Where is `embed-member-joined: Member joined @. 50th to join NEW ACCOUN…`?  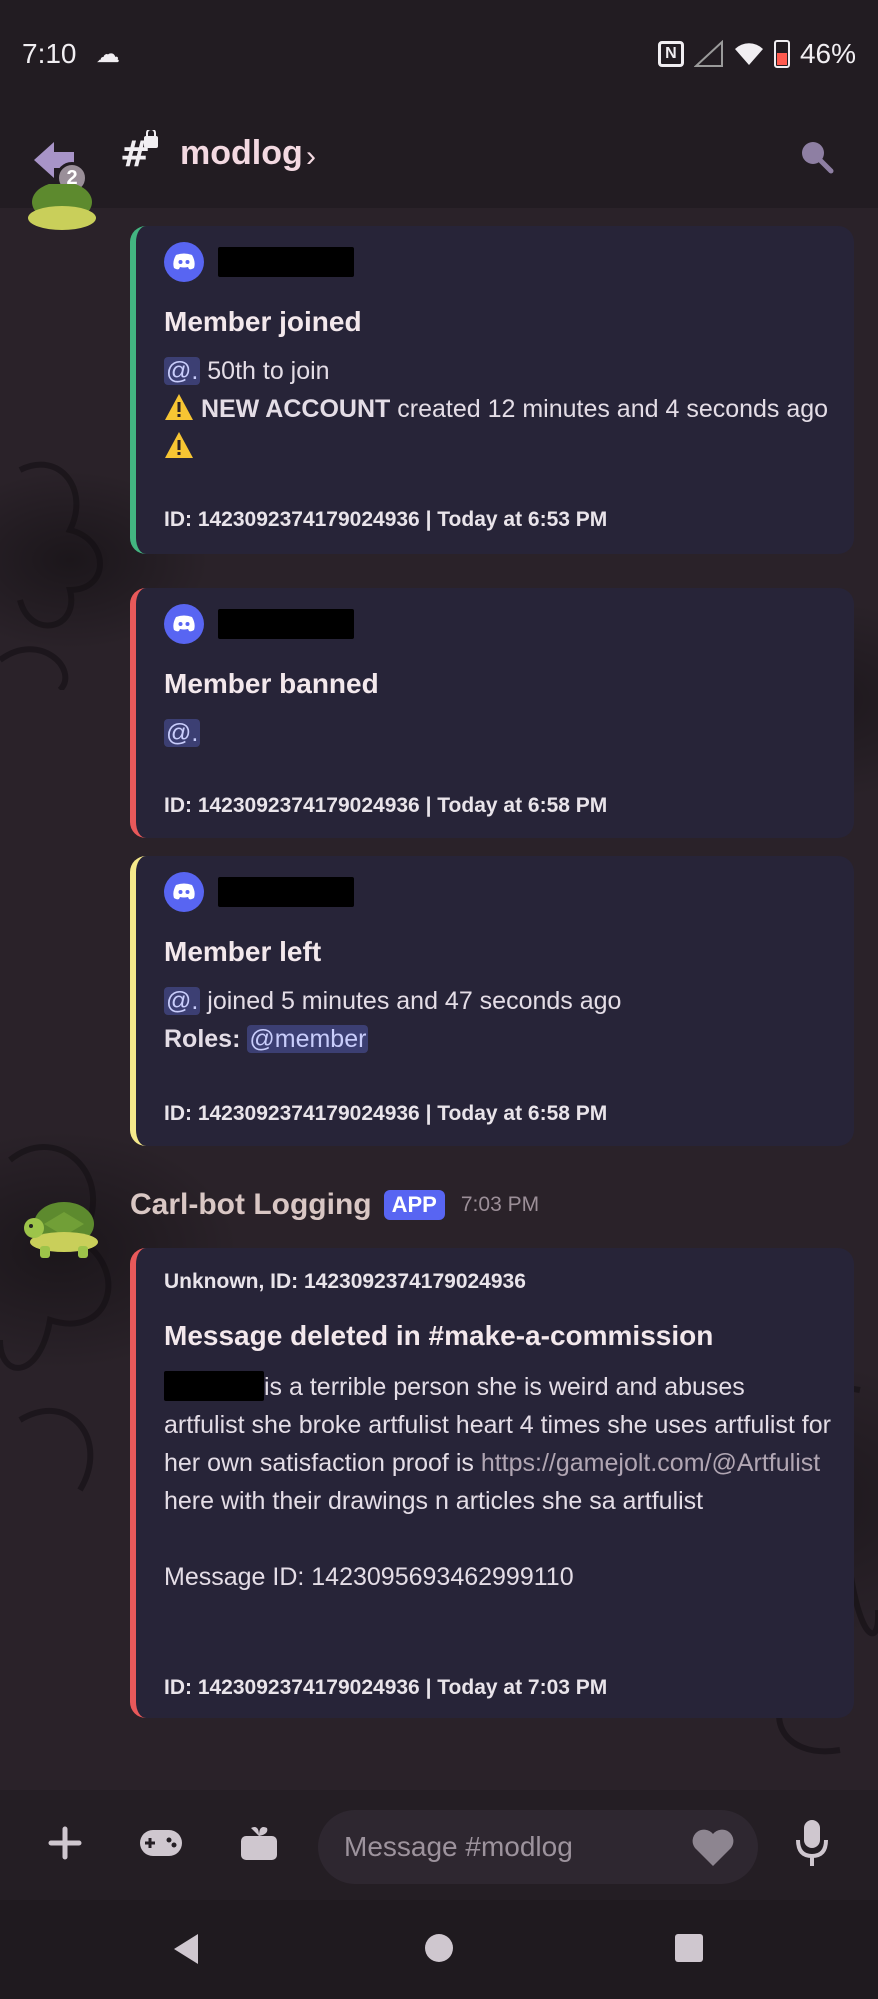 embed-member-joined: Member joined @. 50th to join NEW ACCOUN… is located at coordinates (492, 390).